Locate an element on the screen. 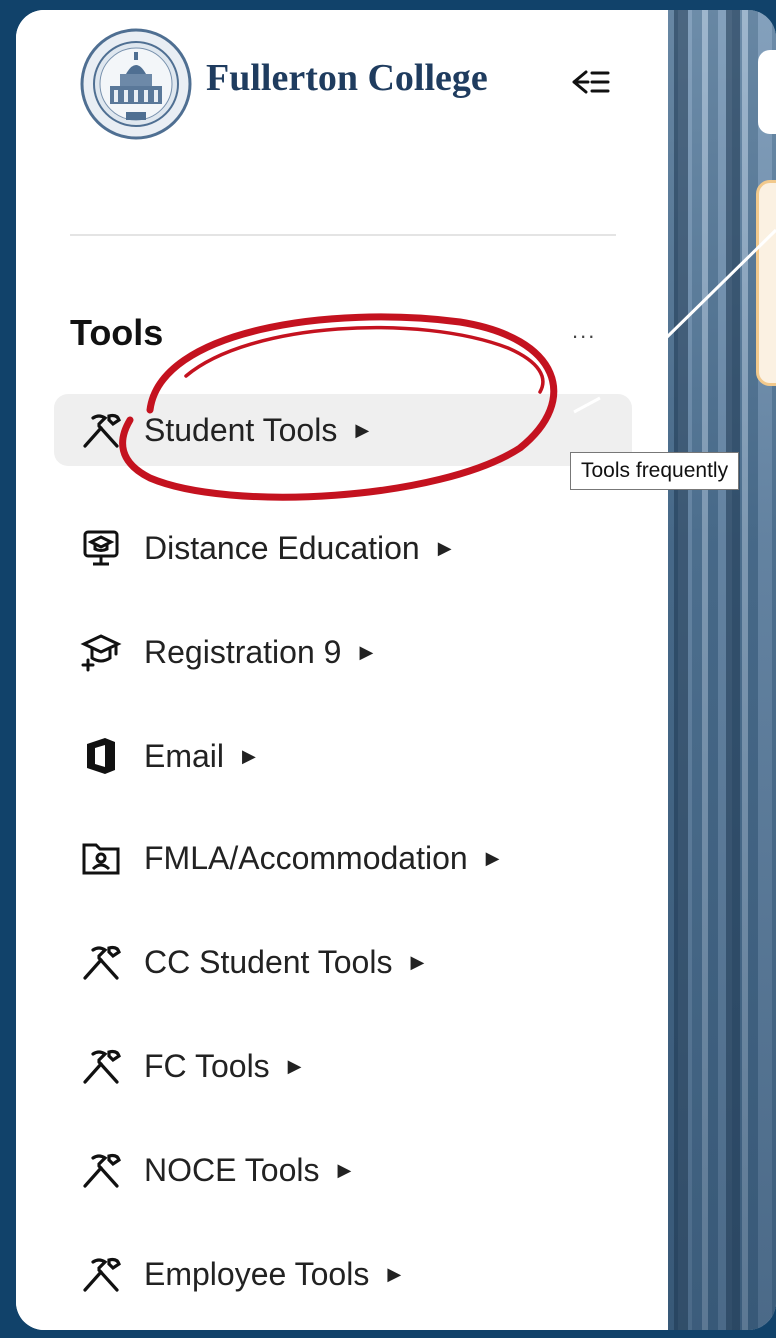 This screenshot has width=776, height=1338. sidebar-item-student-tools: Student Tools ▶ is located at coordinates (343, 430).